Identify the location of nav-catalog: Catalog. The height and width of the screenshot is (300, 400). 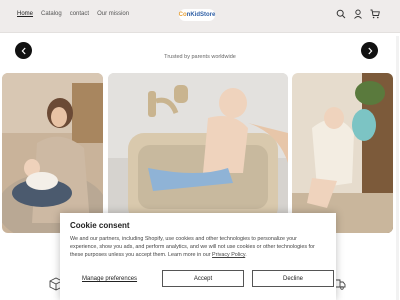
(51, 14).